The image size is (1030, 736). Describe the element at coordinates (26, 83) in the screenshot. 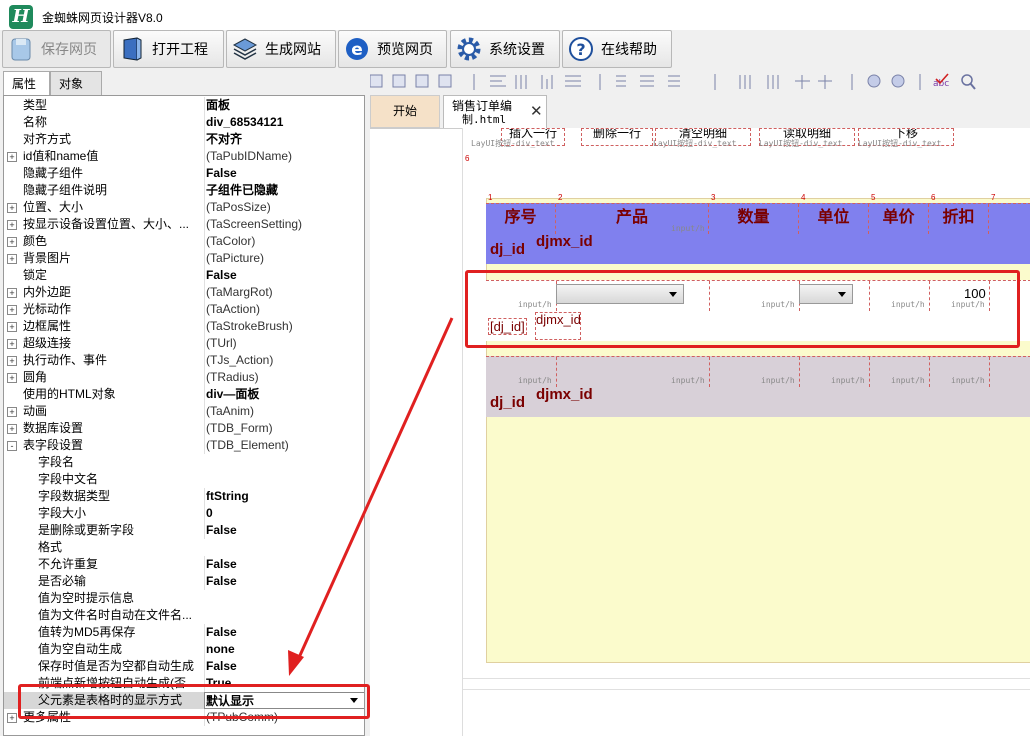

I see `tab-properties: 属性` at that location.